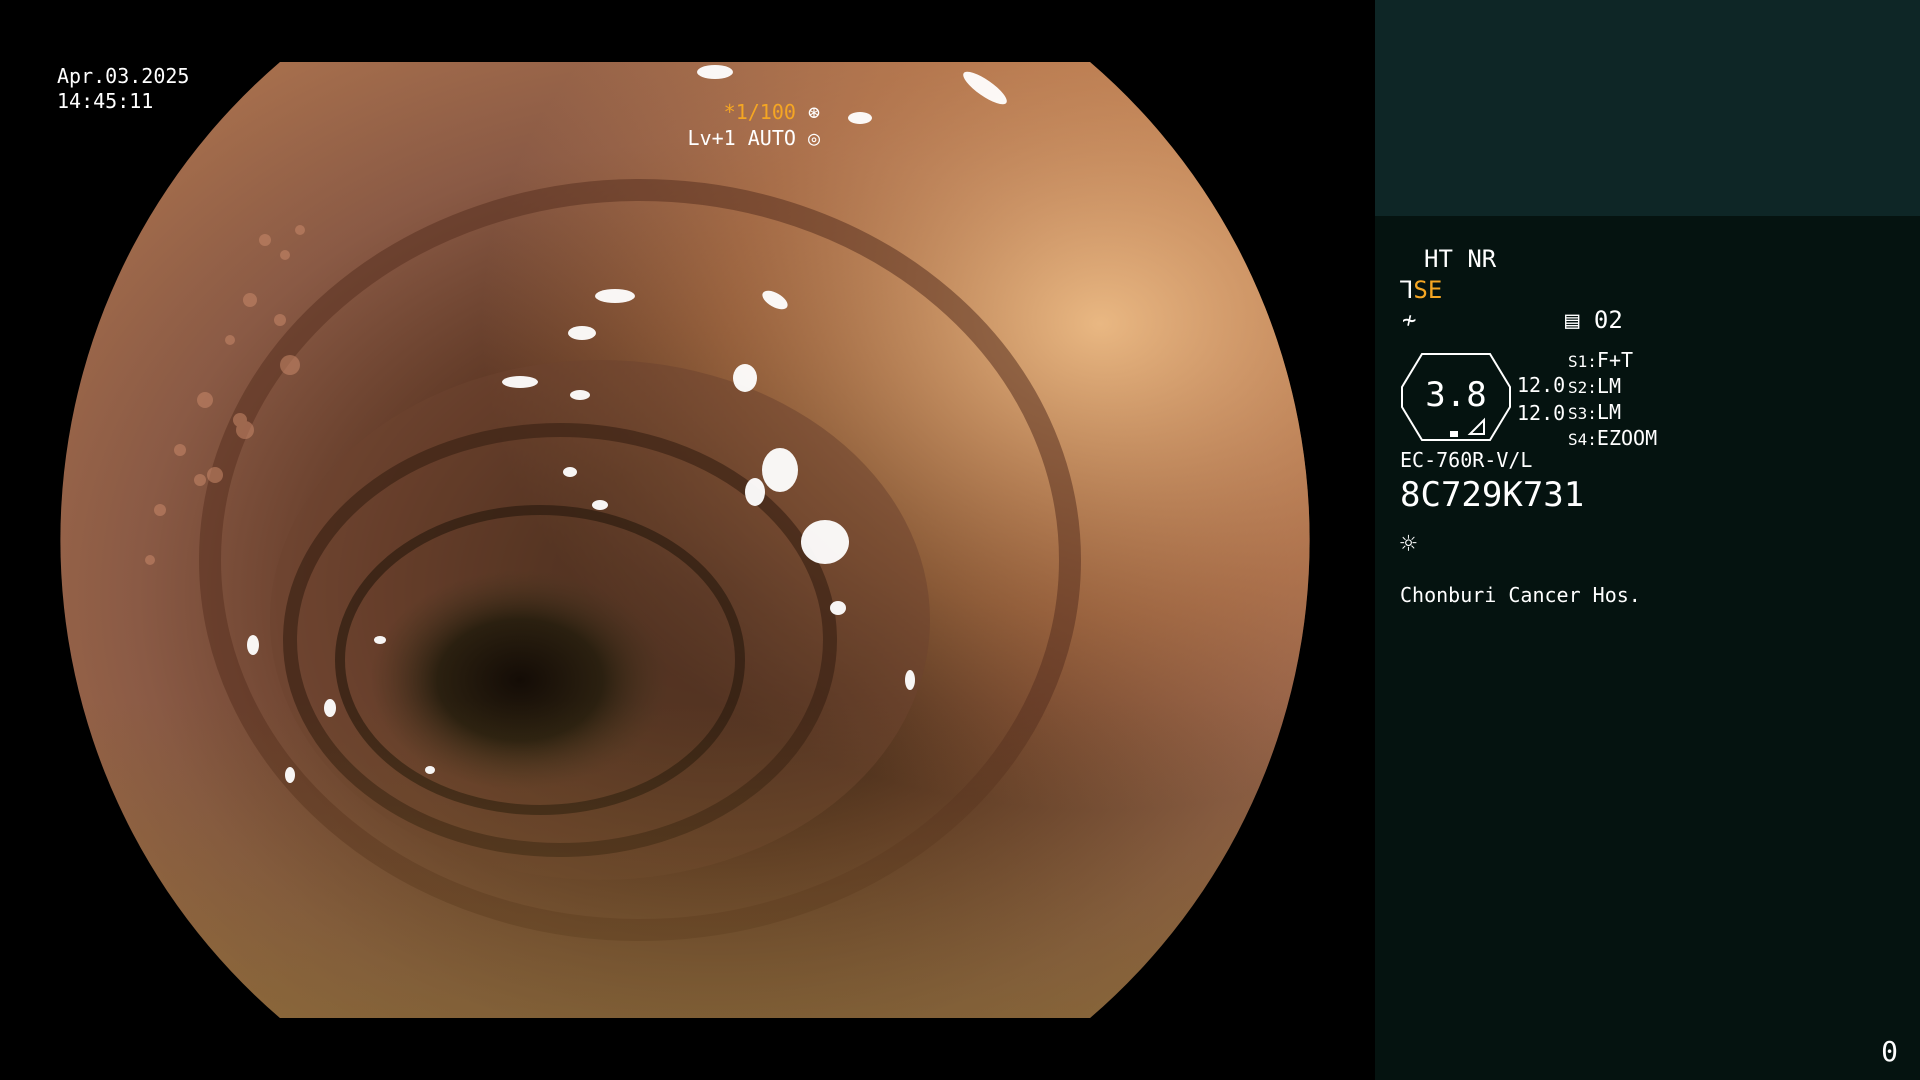  Describe the element at coordinates (1466, 460) in the screenshot. I see `scope-model: EC-760R-V/L` at that location.